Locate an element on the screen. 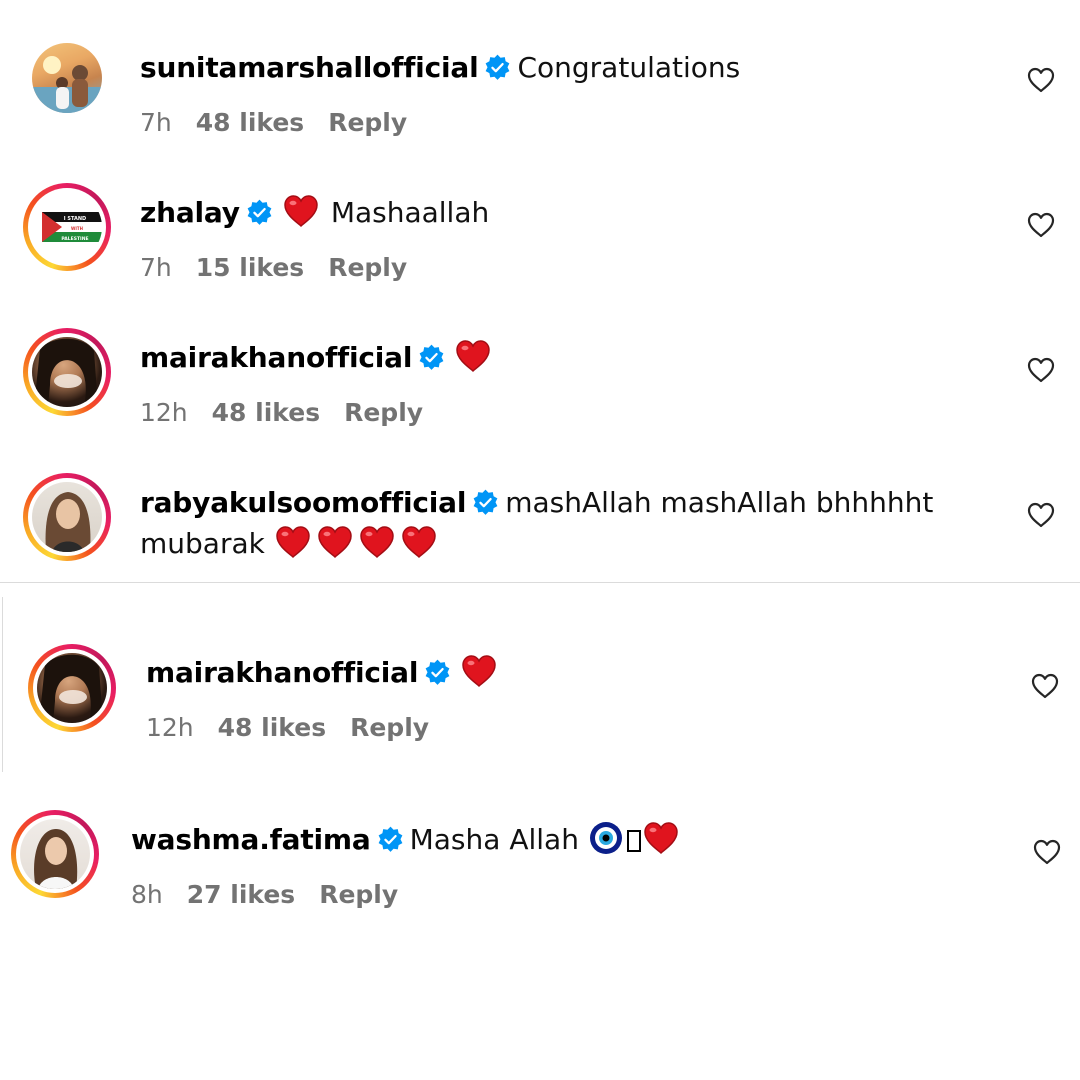 The height and width of the screenshot is (1080, 1080). comment-line: sunitamarshallofficial Congratulations is located at coordinates (440, 68).